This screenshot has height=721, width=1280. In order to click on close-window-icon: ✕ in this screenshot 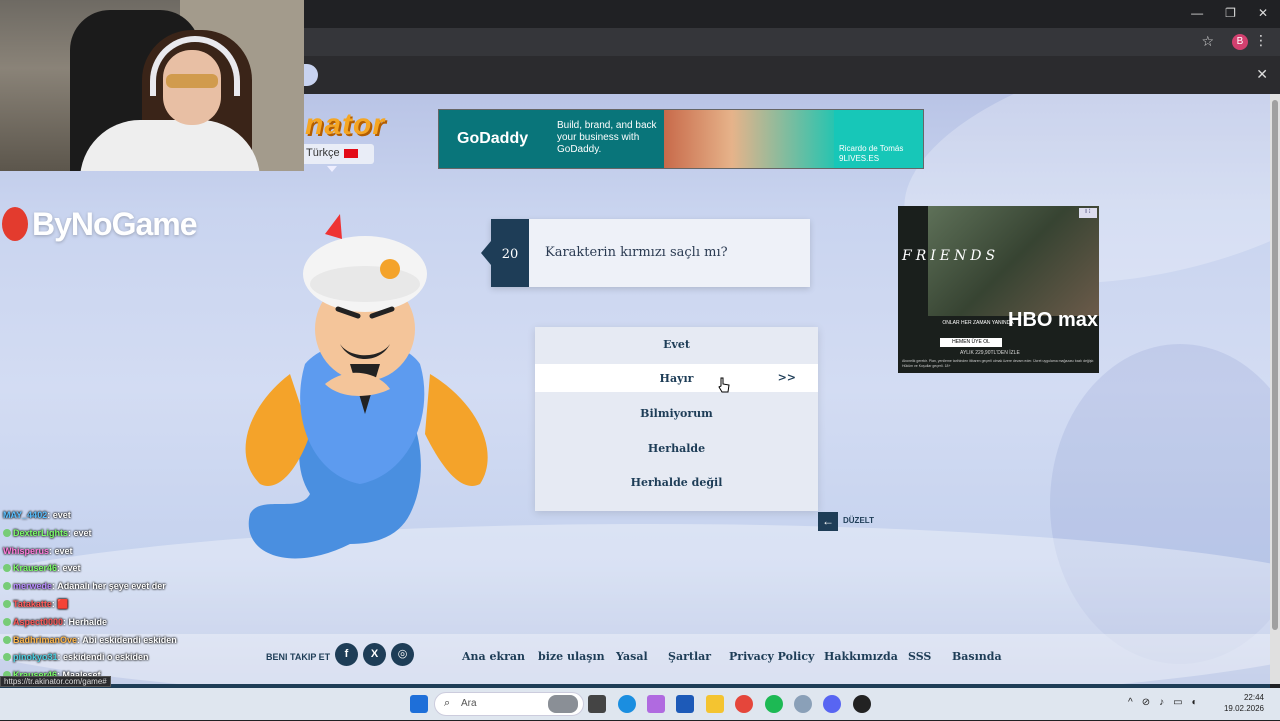, I will do `click(1263, 13)`.